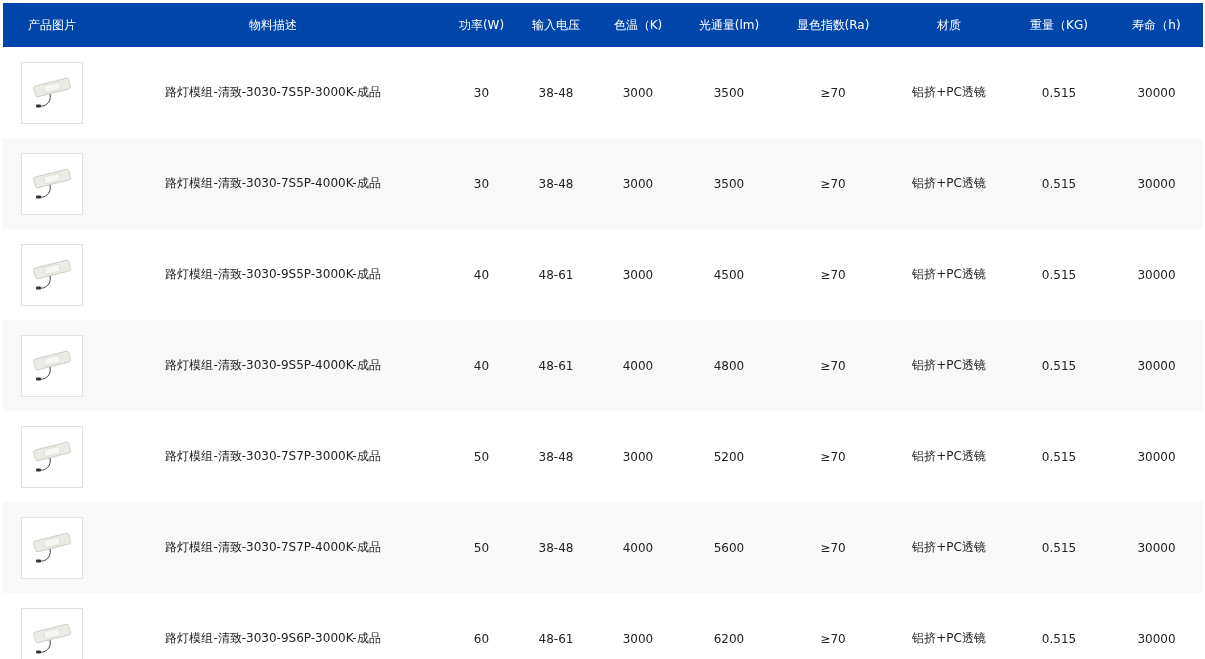  What do you see at coordinates (729, 547) in the screenshot?
I see `table-cell-text: 5600` at bounding box center [729, 547].